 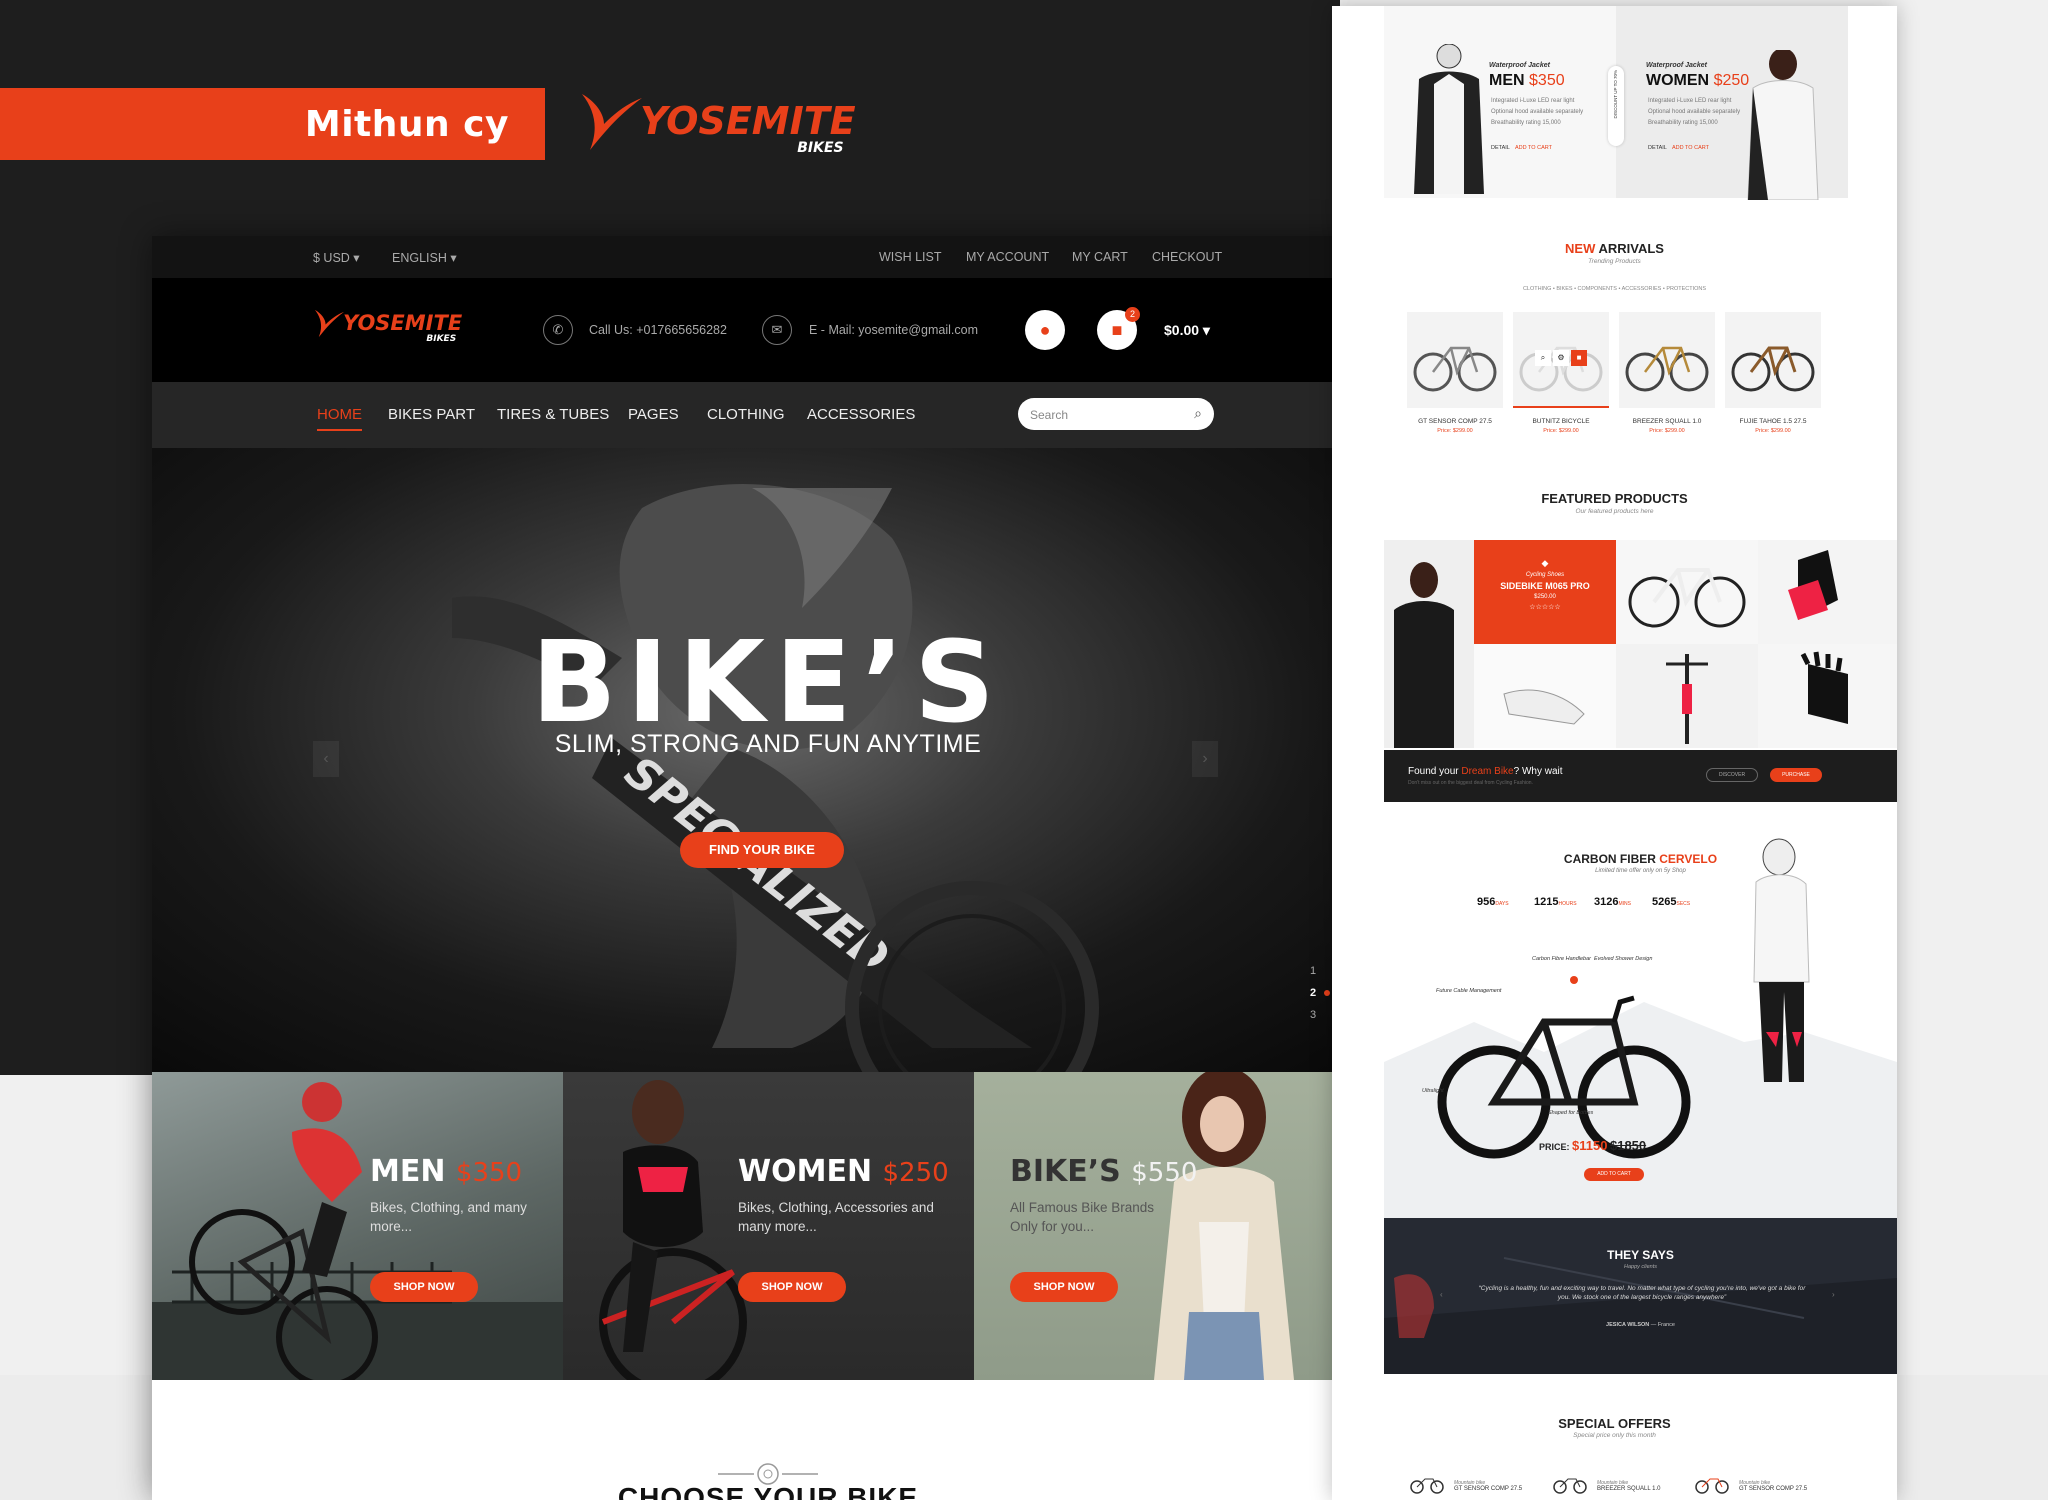 I want to click on nav-accessories: ACCESSORIES, so click(x=861, y=414).